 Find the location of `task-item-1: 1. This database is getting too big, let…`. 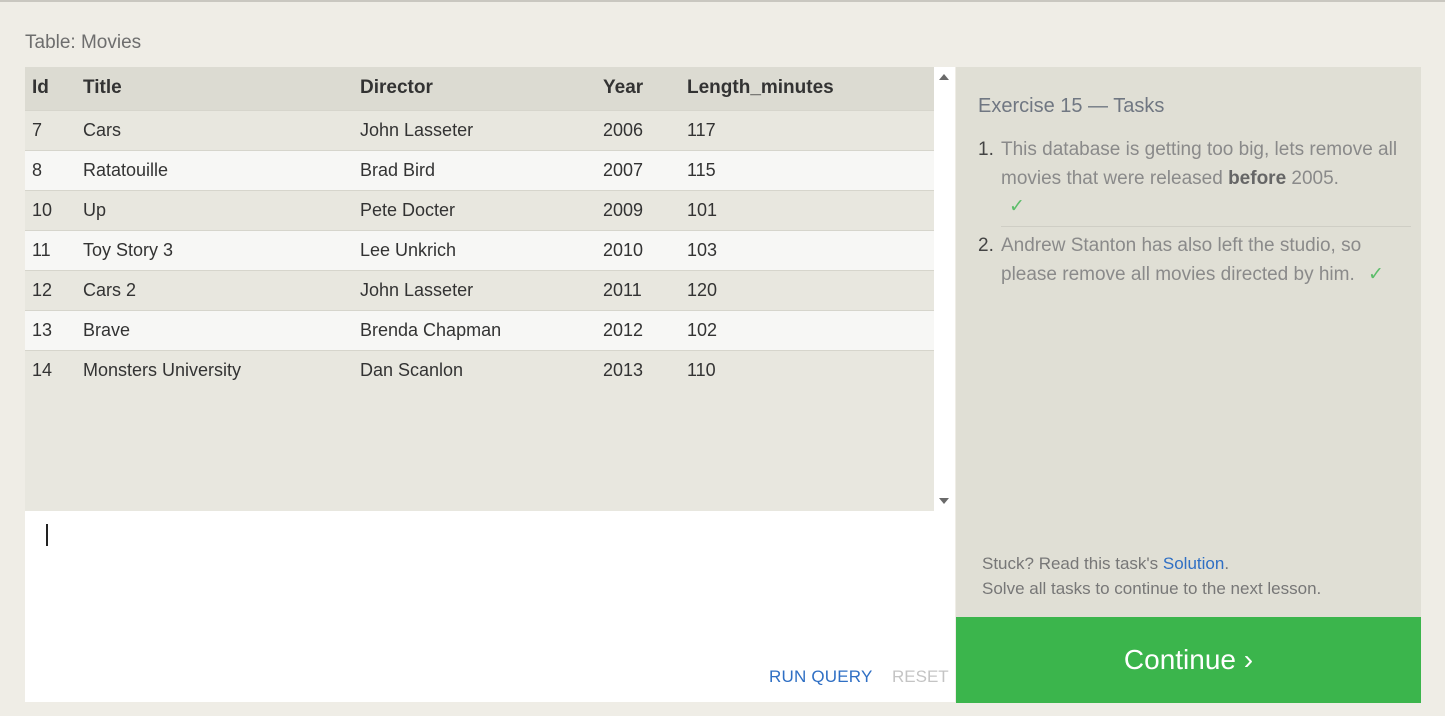

task-item-1: 1. This database is getting too big, let… is located at coordinates (1195, 179).